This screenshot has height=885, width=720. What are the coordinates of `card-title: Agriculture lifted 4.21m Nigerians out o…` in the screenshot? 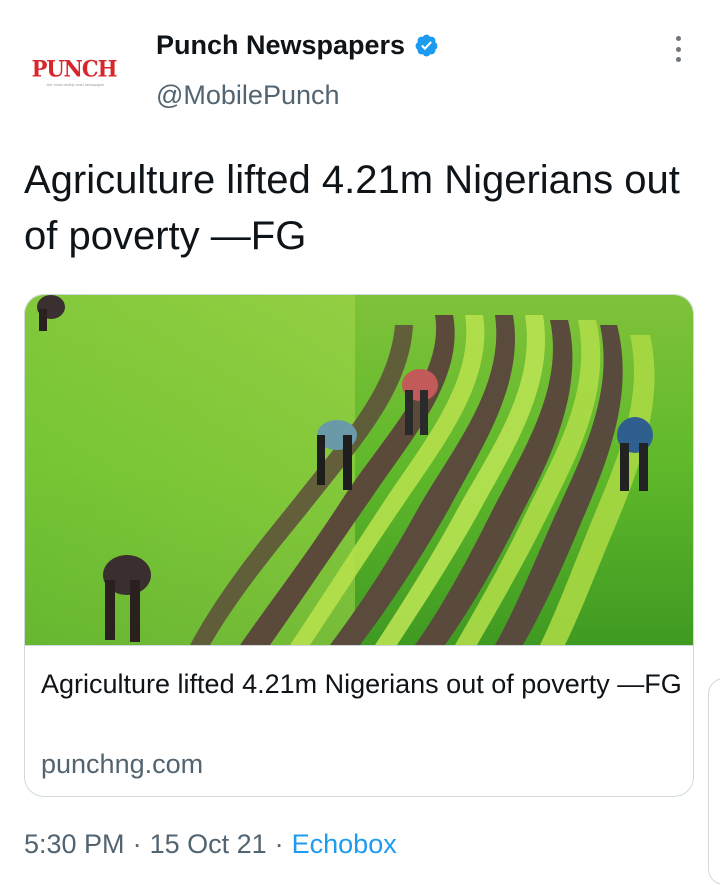 It's located at (363, 684).